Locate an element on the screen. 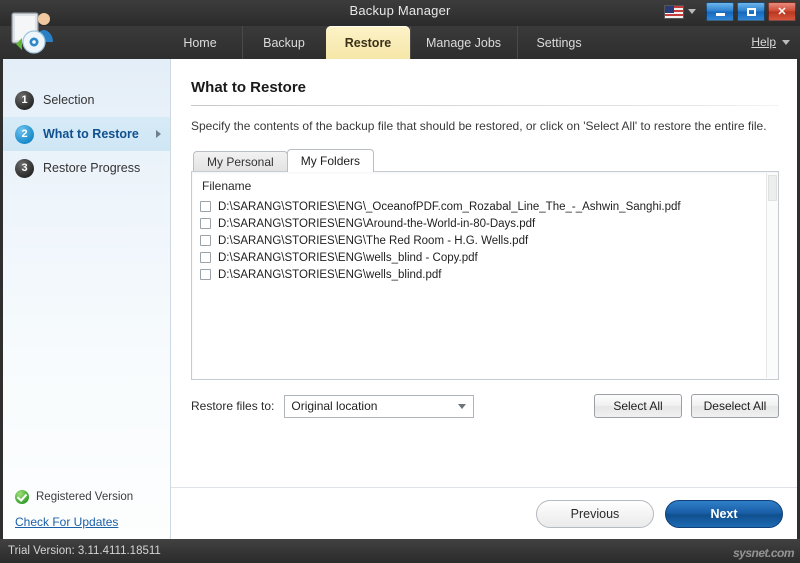 The height and width of the screenshot is (563, 800). minimize-button is located at coordinates (720, 11).